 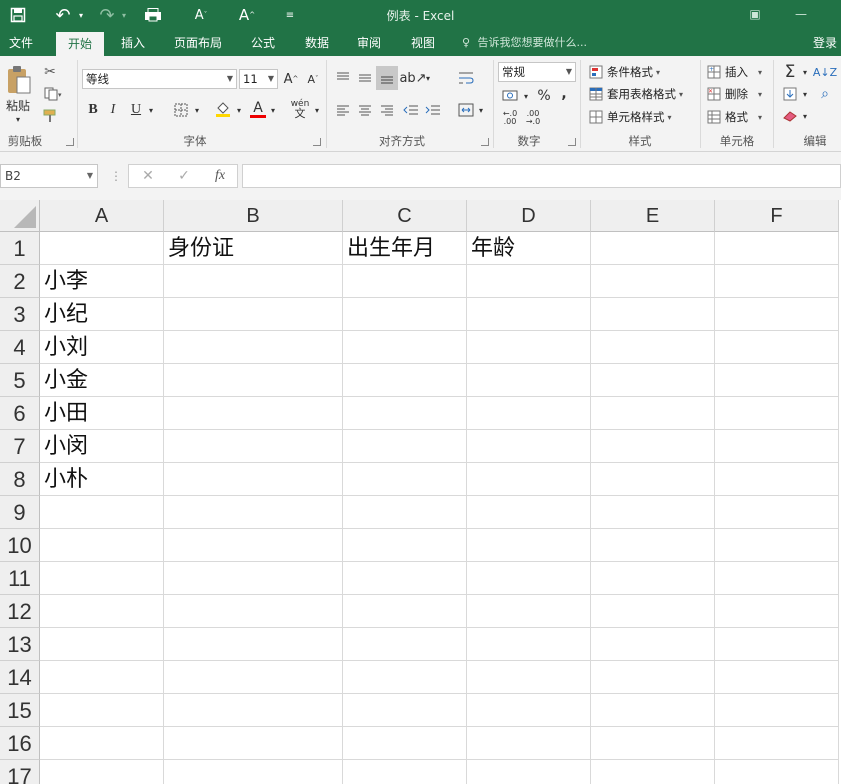 What do you see at coordinates (49, 176) in the screenshot?
I see `name-box: B2 ▼` at bounding box center [49, 176].